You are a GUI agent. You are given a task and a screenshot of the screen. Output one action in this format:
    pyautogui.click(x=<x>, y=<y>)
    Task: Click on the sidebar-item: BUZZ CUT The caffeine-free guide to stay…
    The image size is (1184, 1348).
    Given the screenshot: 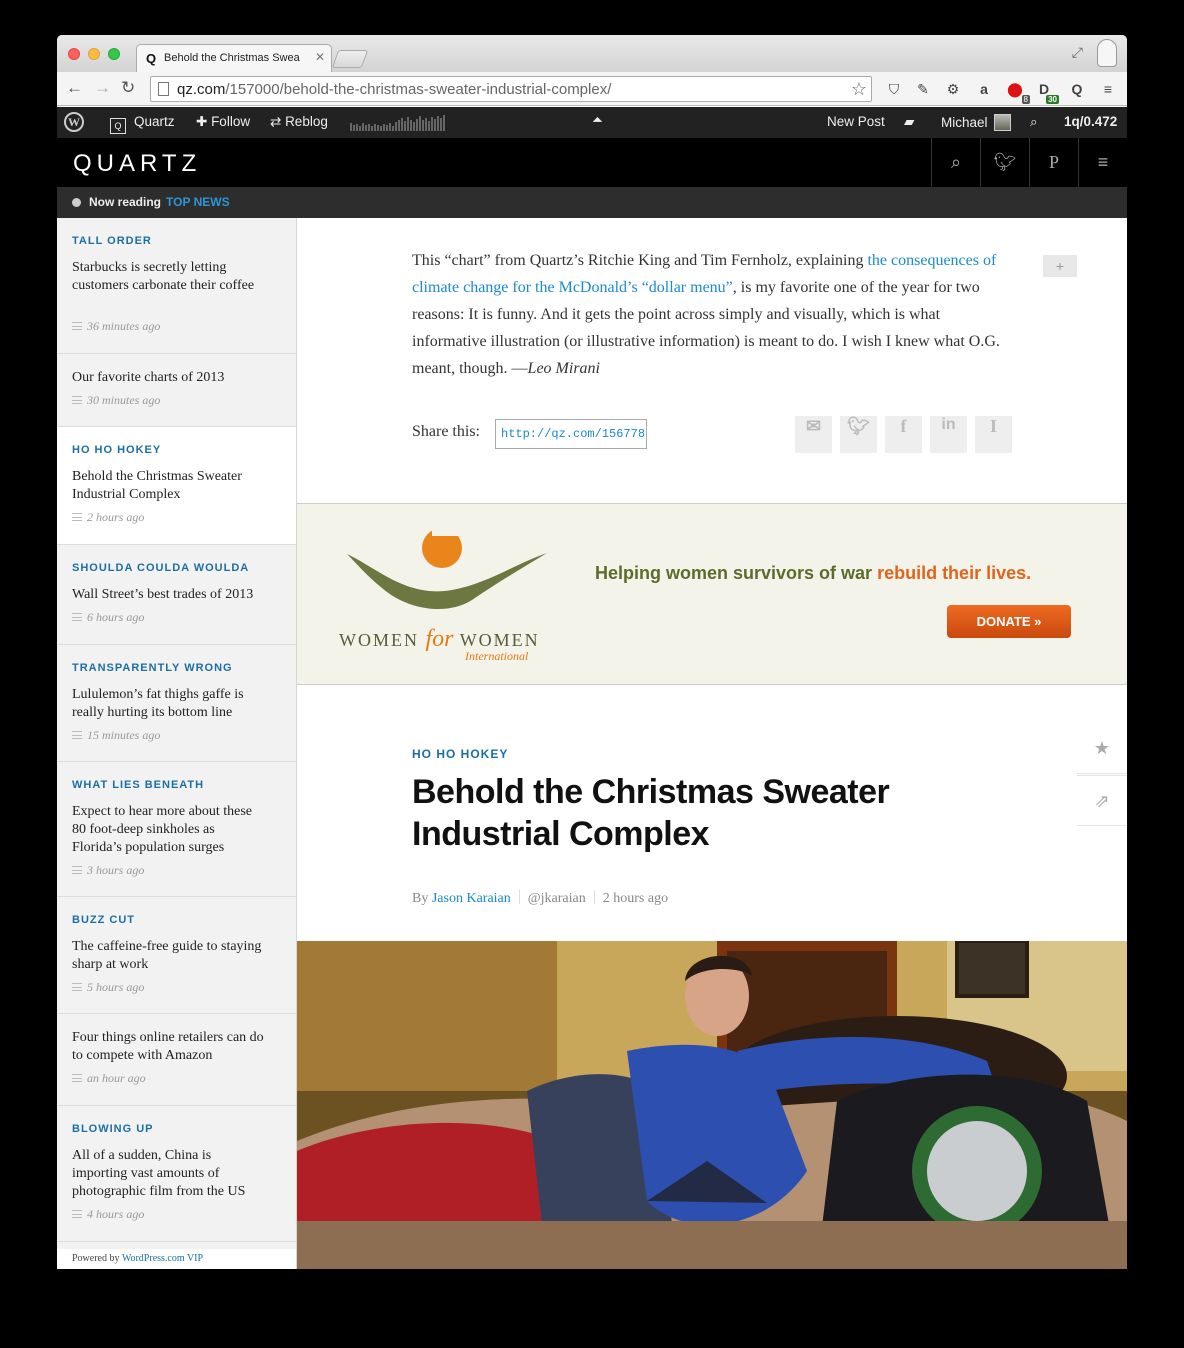 What is the action you would take?
    pyautogui.click(x=176, y=955)
    